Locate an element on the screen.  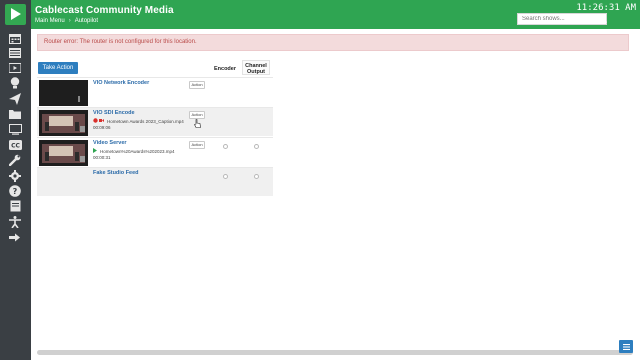
file-name: Hometown%20Awards%202023.mp4 is located at coordinates (137, 151).